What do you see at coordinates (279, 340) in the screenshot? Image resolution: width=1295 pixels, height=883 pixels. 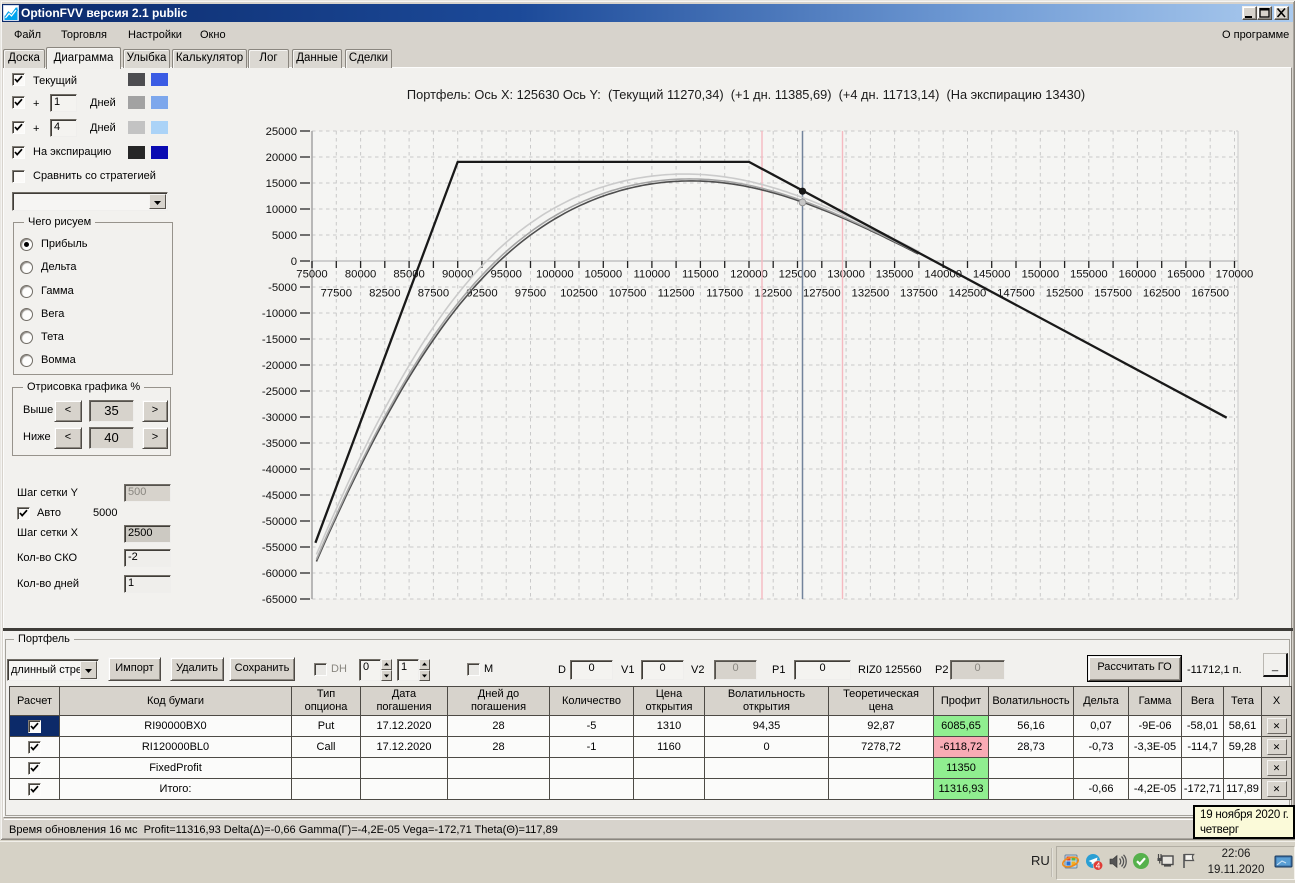 I see `svg-text: -15000` at bounding box center [279, 340].